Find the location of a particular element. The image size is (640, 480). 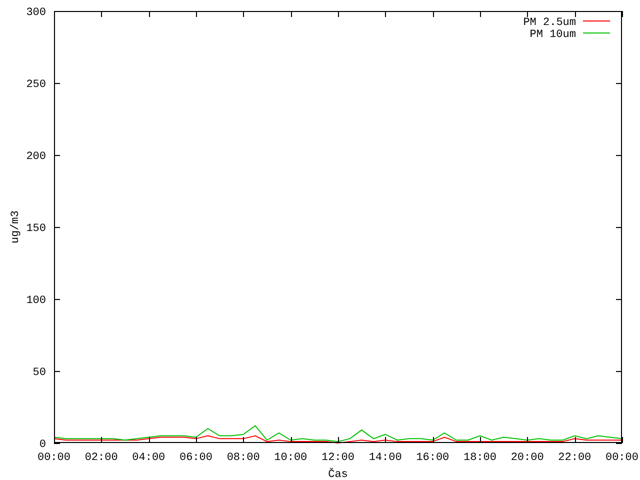

x-tick-label: 12:00 is located at coordinates (338, 458).